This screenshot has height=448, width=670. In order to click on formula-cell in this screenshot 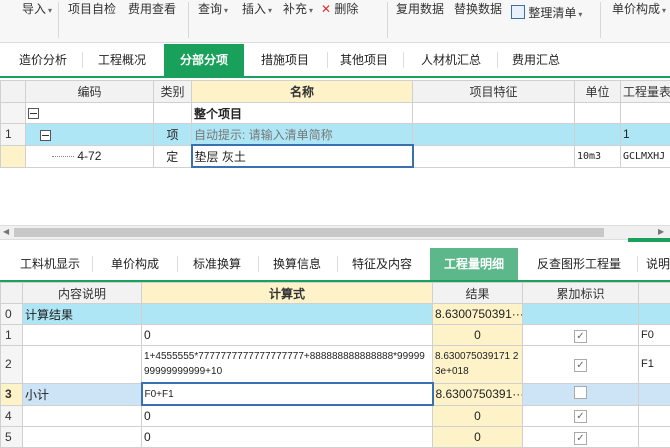, I will do `click(287, 314)`.